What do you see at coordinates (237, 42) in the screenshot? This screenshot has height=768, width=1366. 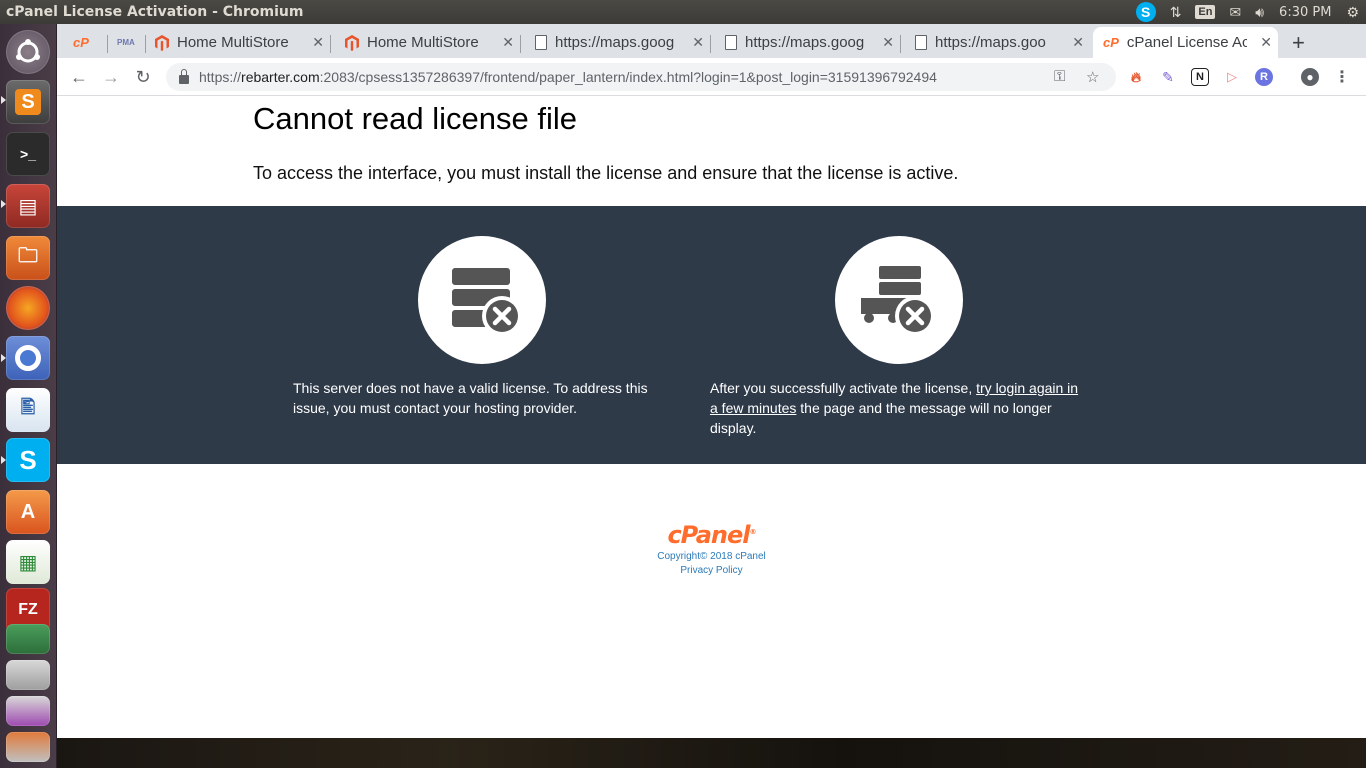 I see `tab-home-multistore-1: Home MultiStore ✕` at bounding box center [237, 42].